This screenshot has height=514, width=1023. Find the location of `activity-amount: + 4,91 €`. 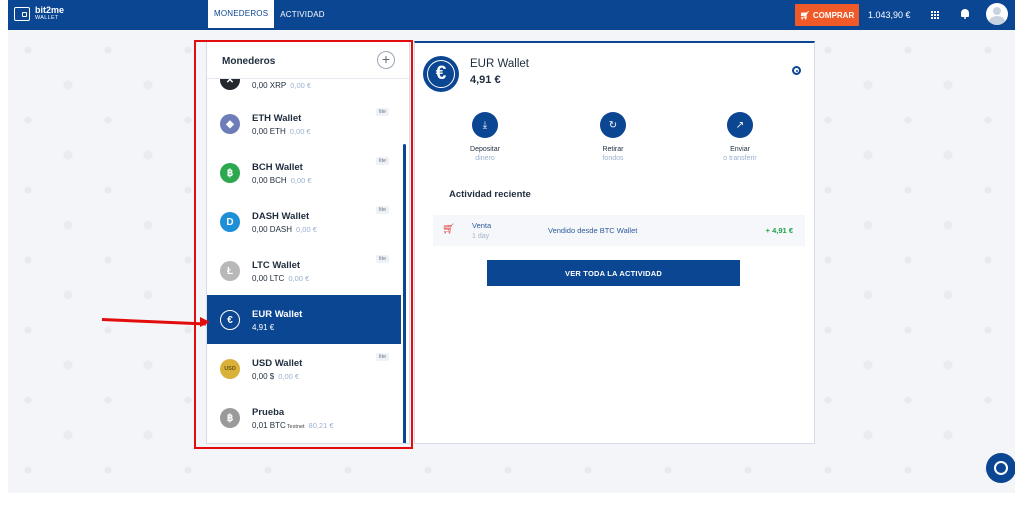

activity-amount: + 4,91 € is located at coordinates (779, 230).